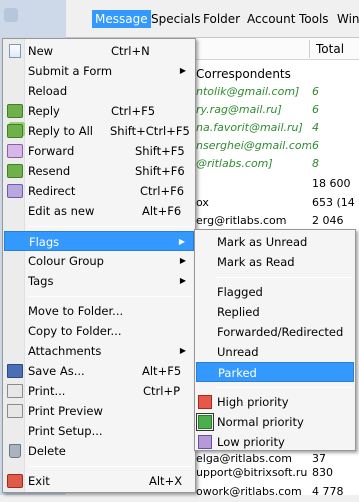  What do you see at coordinates (205, 422) in the screenshot?
I see `normal-priority-icon` at bounding box center [205, 422].